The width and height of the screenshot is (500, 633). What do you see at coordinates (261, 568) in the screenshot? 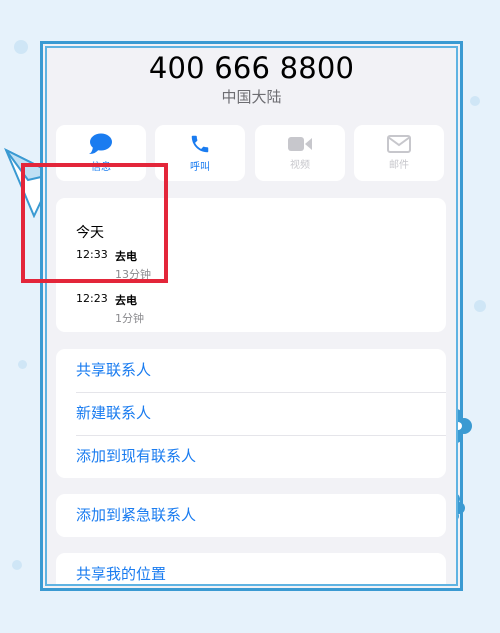
I see `share-my-location-item: 共享我的位置` at bounding box center [261, 568].